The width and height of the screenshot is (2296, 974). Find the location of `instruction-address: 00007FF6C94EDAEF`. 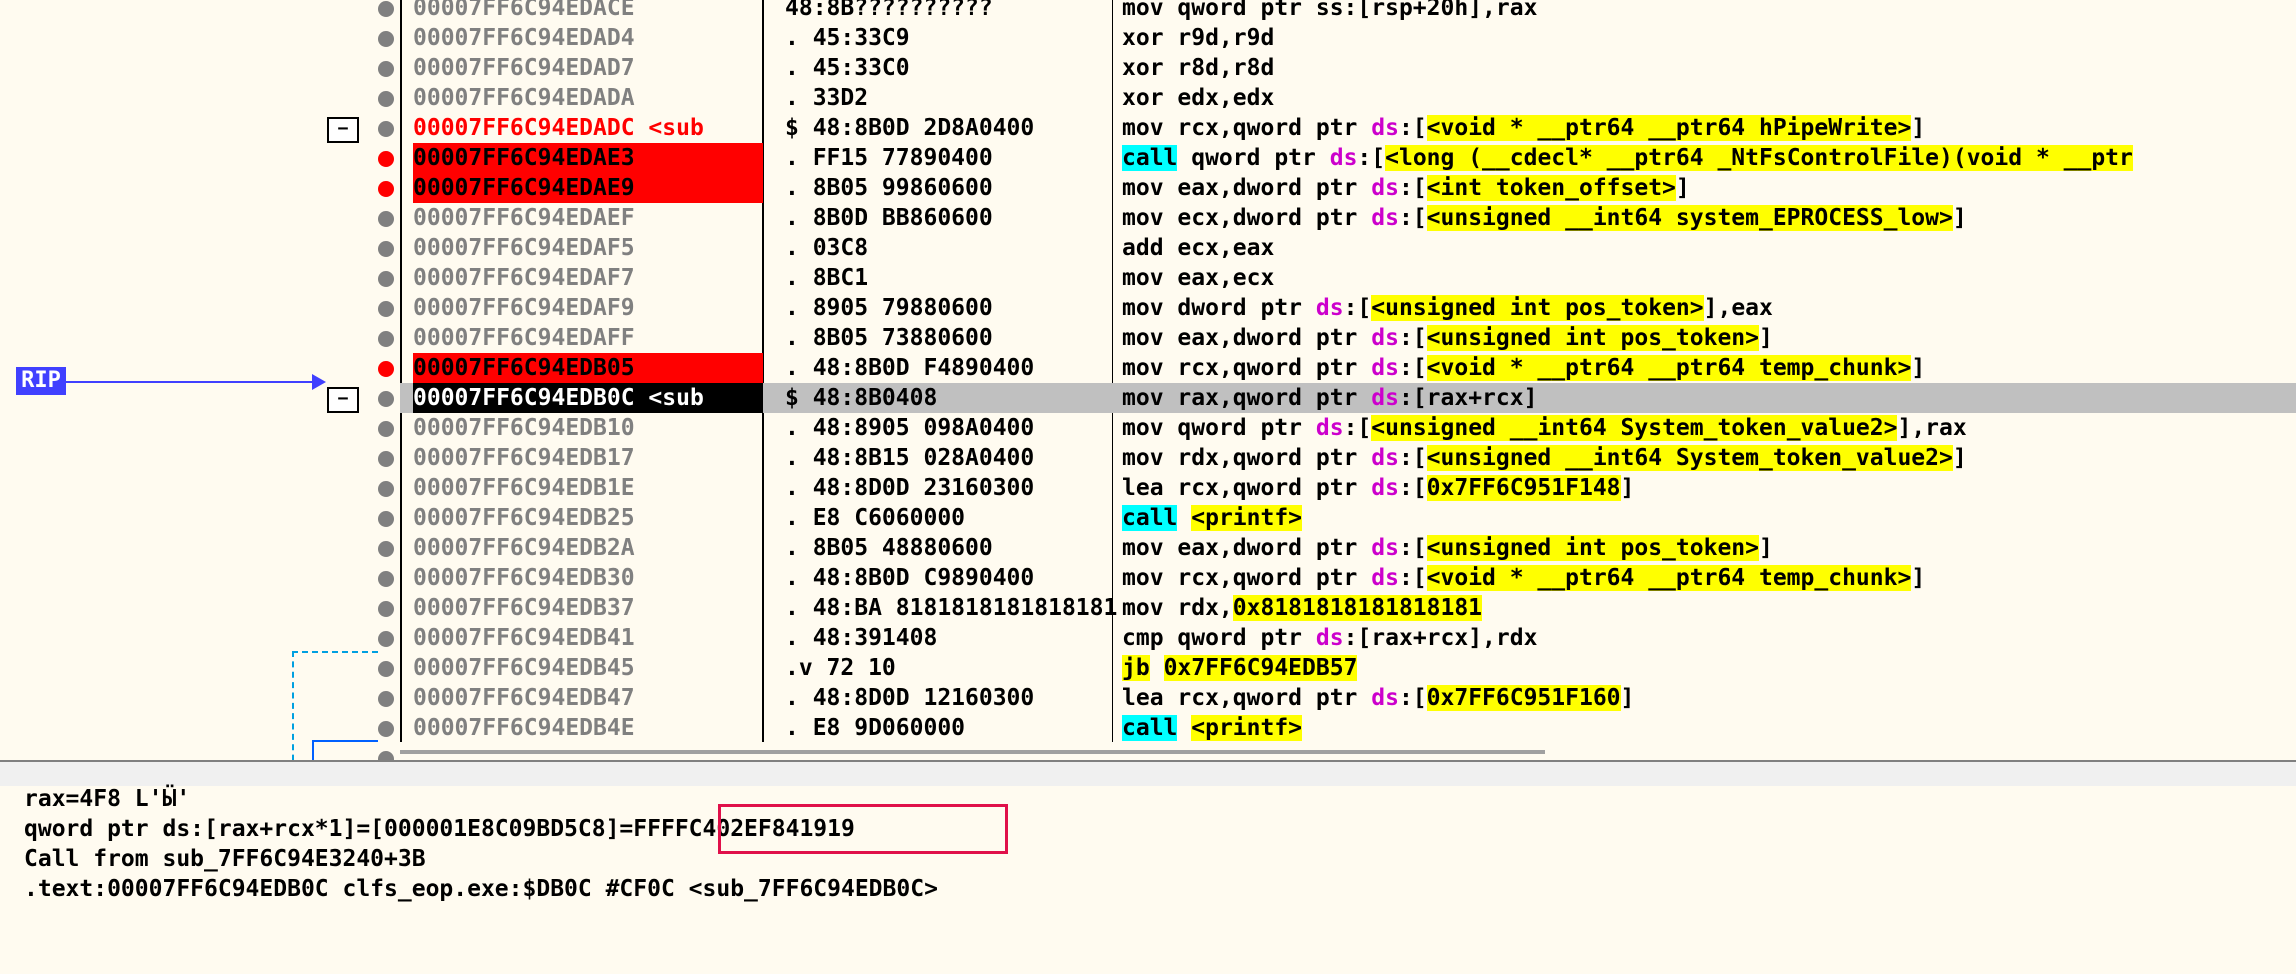

instruction-address: 00007FF6C94EDAEF is located at coordinates (588, 218).